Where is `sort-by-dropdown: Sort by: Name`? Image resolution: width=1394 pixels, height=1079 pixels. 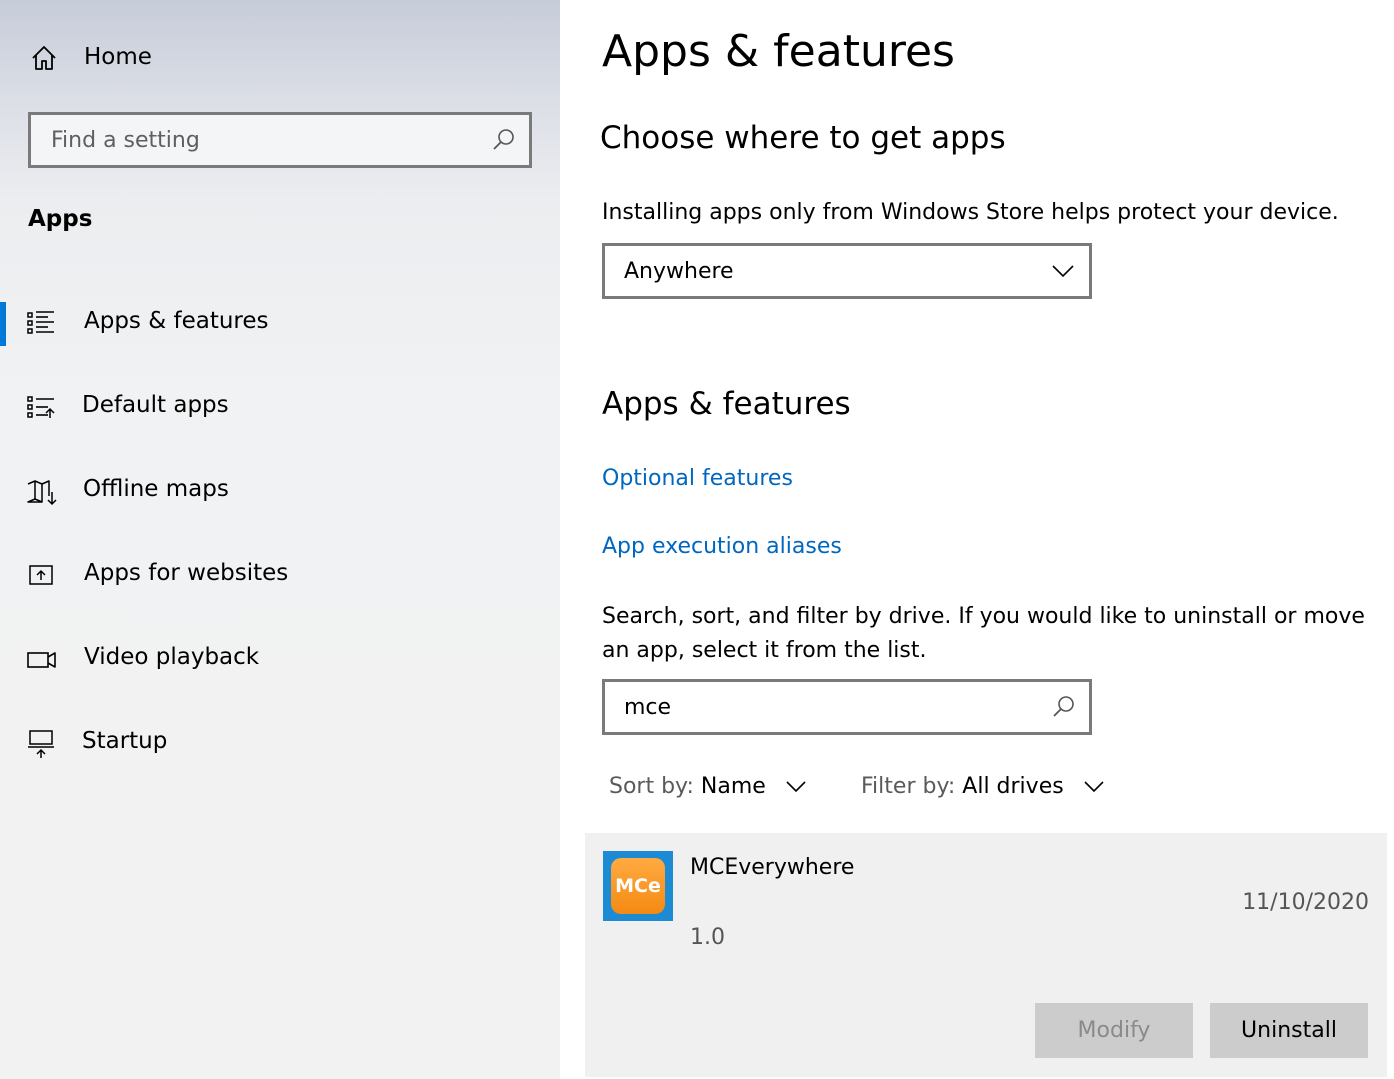
sort-by-dropdown: Sort by: Name is located at coordinates (708, 791).